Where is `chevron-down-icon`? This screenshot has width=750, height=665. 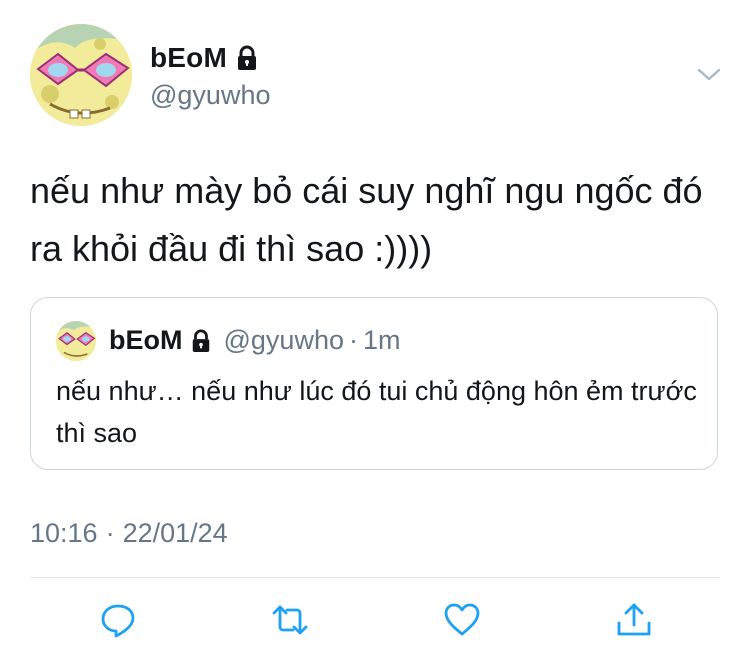
chevron-down-icon is located at coordinates (709, 74).